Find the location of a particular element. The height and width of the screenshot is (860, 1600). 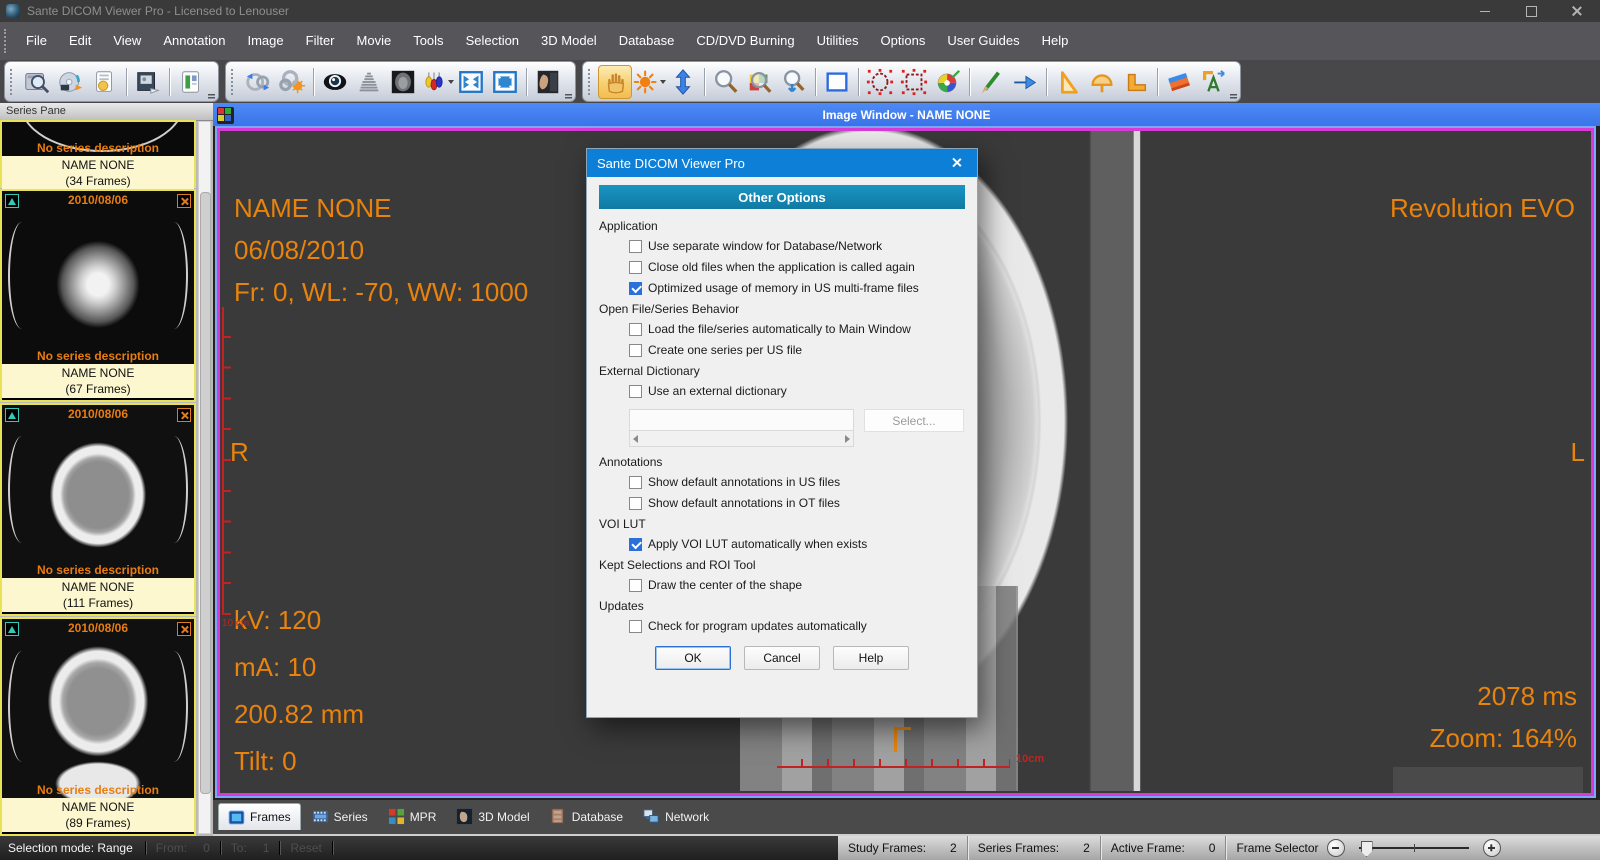

cancel-button: Cancel is located at coordinates (782, 658).